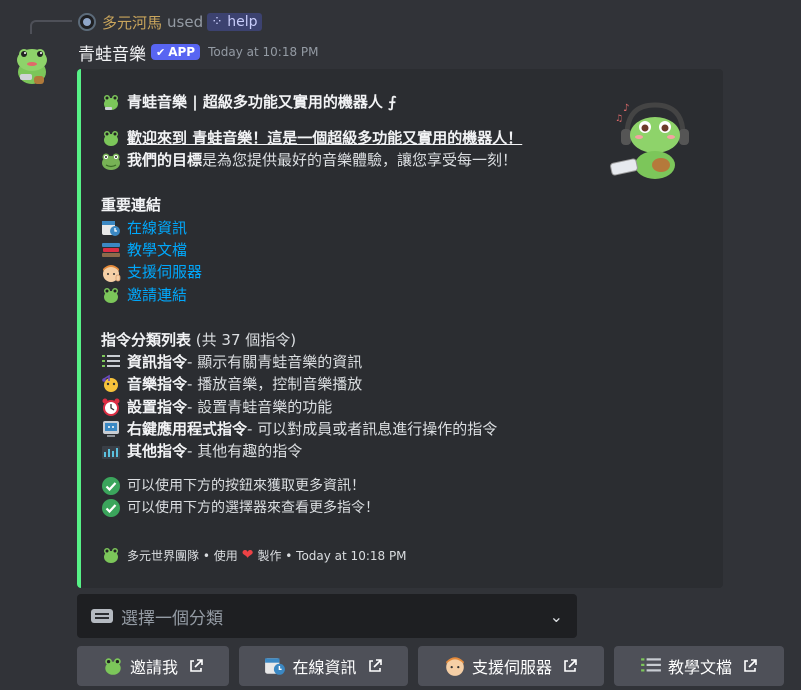  Describe the element at coordinates (327, 616) in the screenshot. I see `category-select: 選擇一個分類 ⌄` at that location.